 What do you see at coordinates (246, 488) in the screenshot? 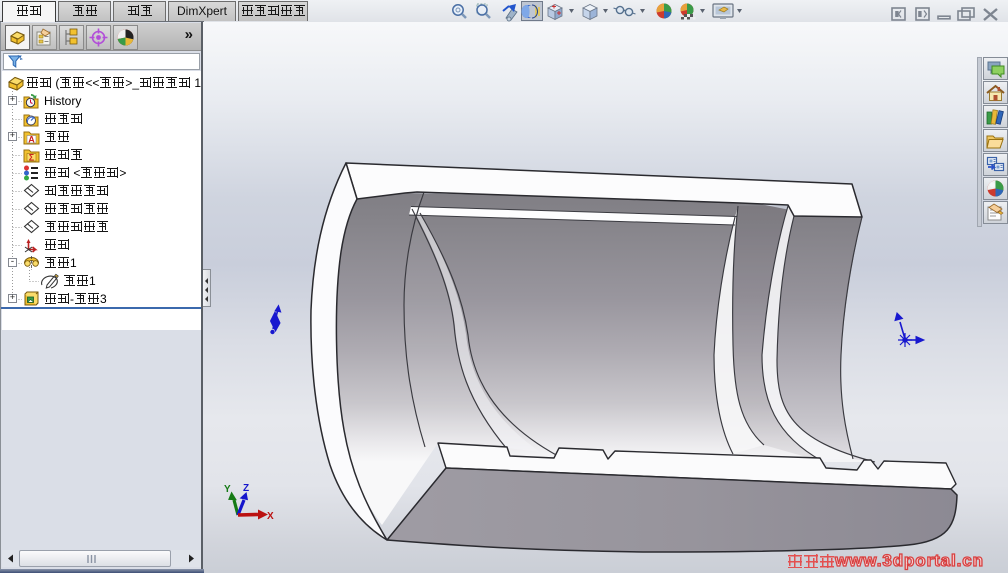
I see `svg-text: Z` at bounding box center [246, 488].